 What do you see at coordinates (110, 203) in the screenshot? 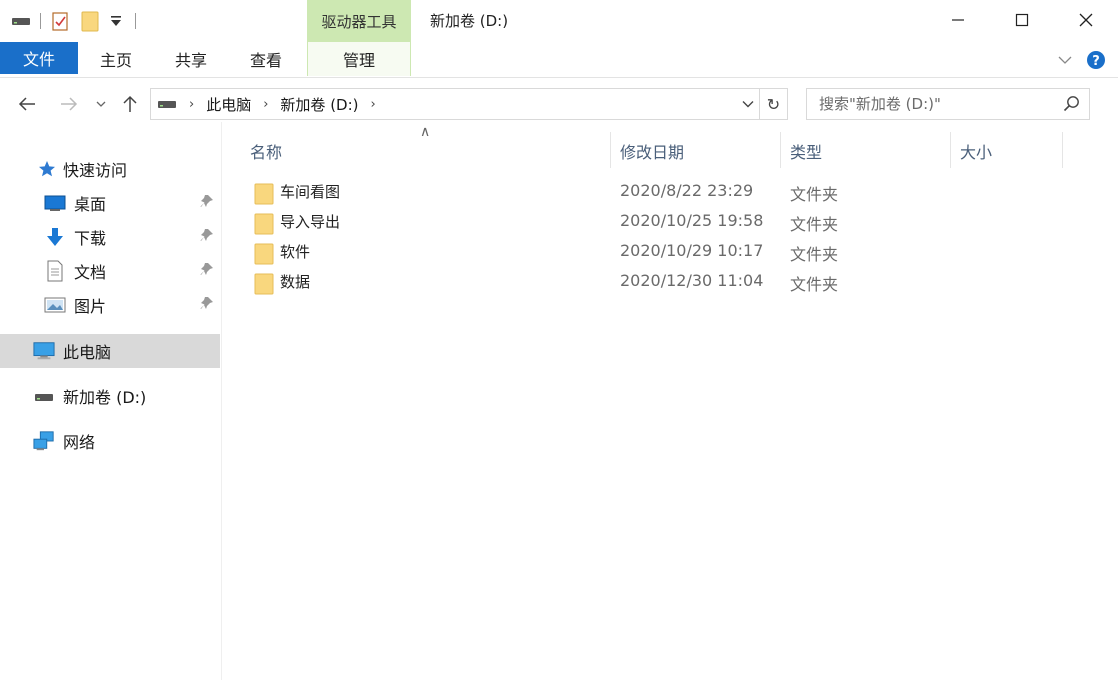
I see `sidebar-item-desktop: 桌面` at bounding box center [110, 203].